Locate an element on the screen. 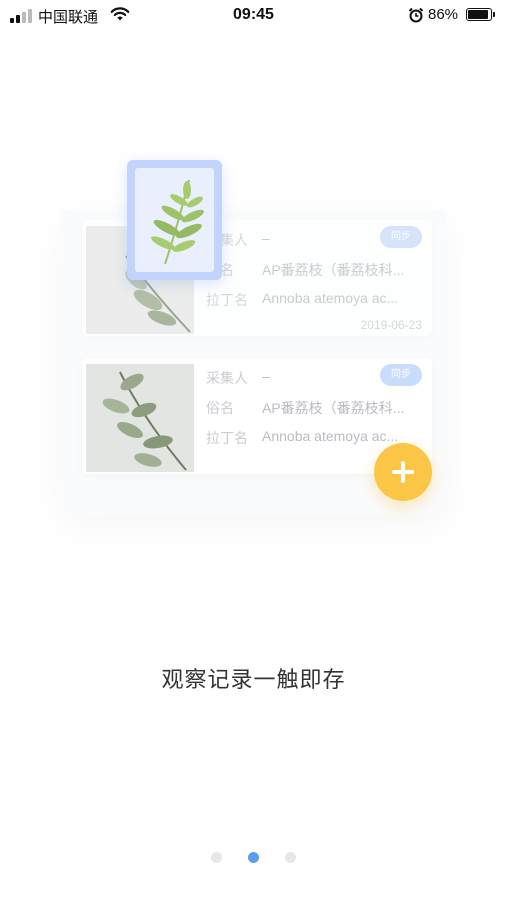  add-record-button is located at coordinates (403, 472).